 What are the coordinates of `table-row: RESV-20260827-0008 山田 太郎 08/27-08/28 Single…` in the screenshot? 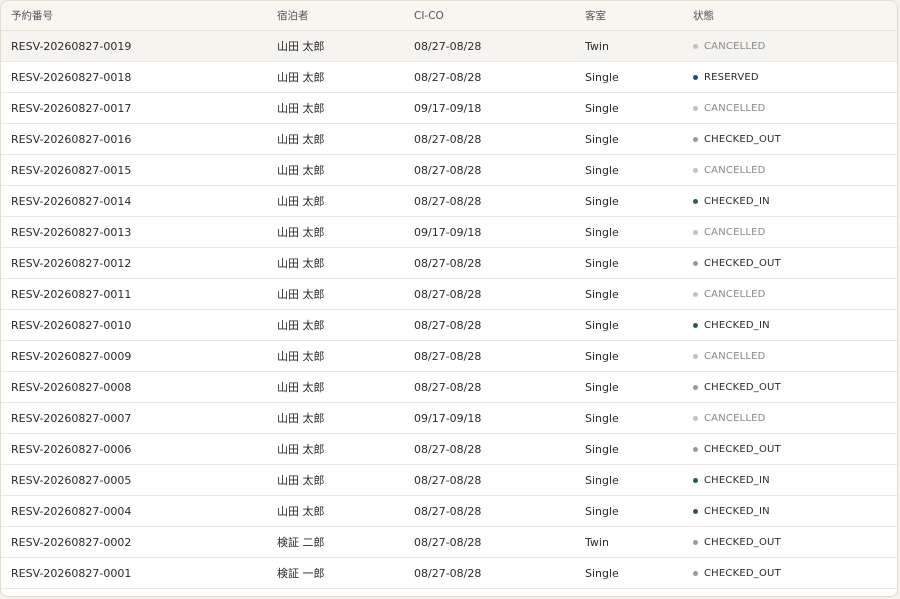 It's located at (449, 387).